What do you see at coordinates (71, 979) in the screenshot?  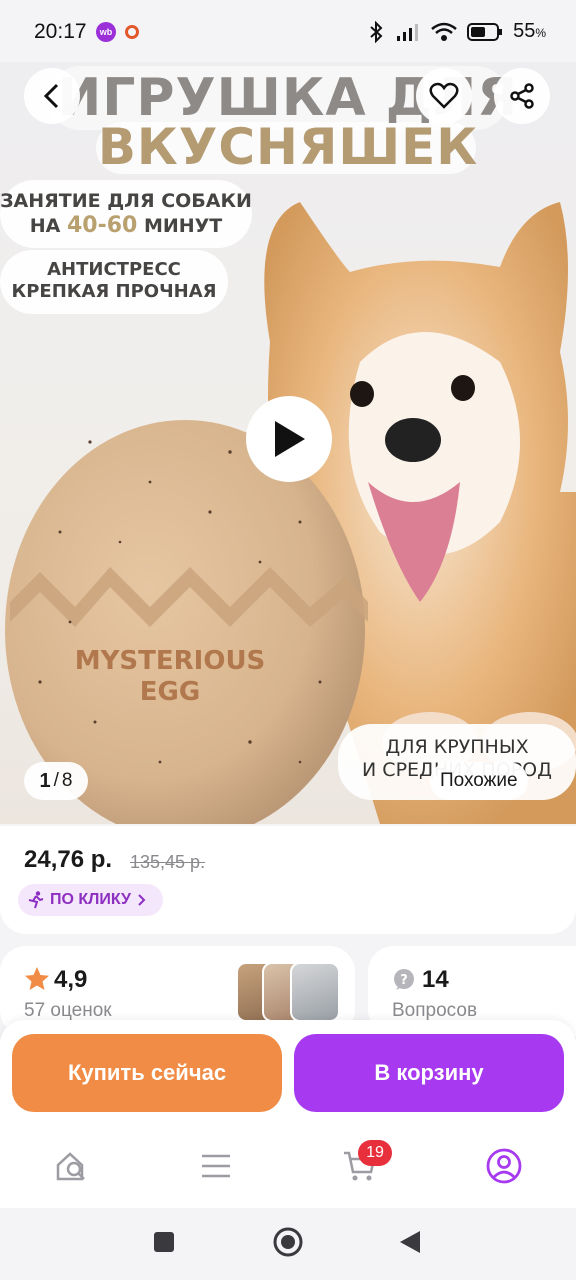 I see `rating-value: 4,9` at bounding box center [71, 979].